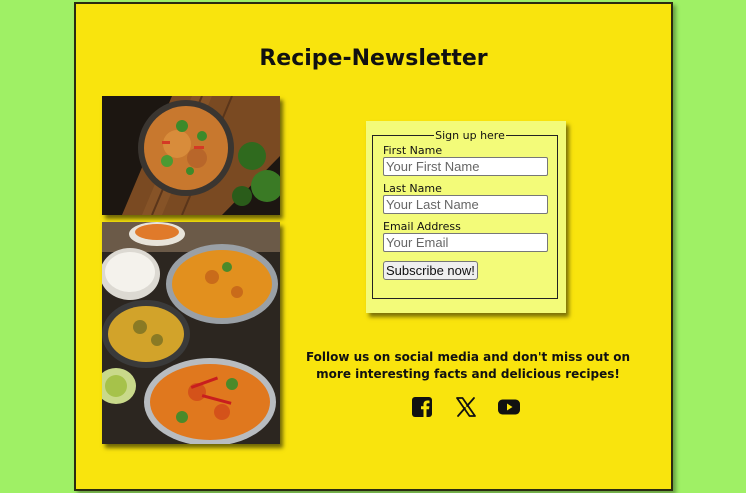 This screenshot has width=746, height=493. Describe the element at coordinates (373, 58) in the screenshot. I see `page-title: Recipe-Newsletter` at that location.